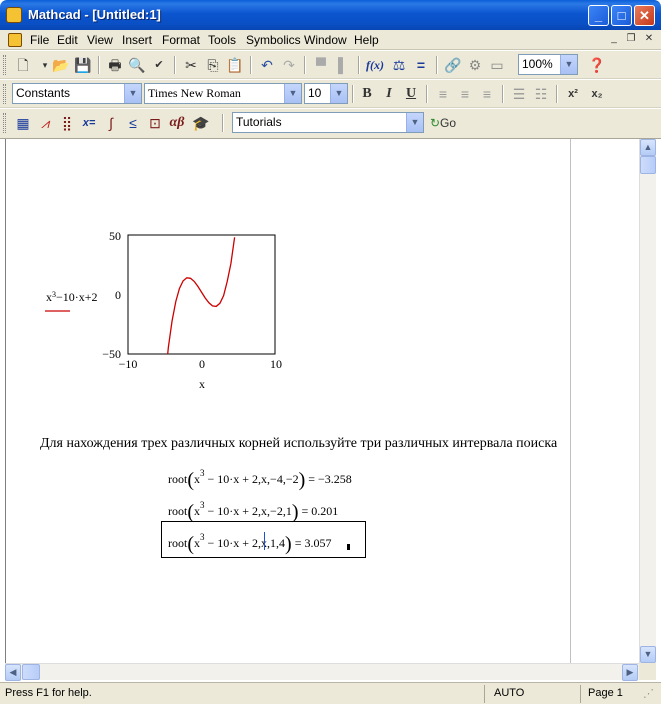 This screenshot has height=704, width=661. Describe the element at coordinates (475, 65) in the screenshot. I see `insert-component-icon: ⚙` at that location.